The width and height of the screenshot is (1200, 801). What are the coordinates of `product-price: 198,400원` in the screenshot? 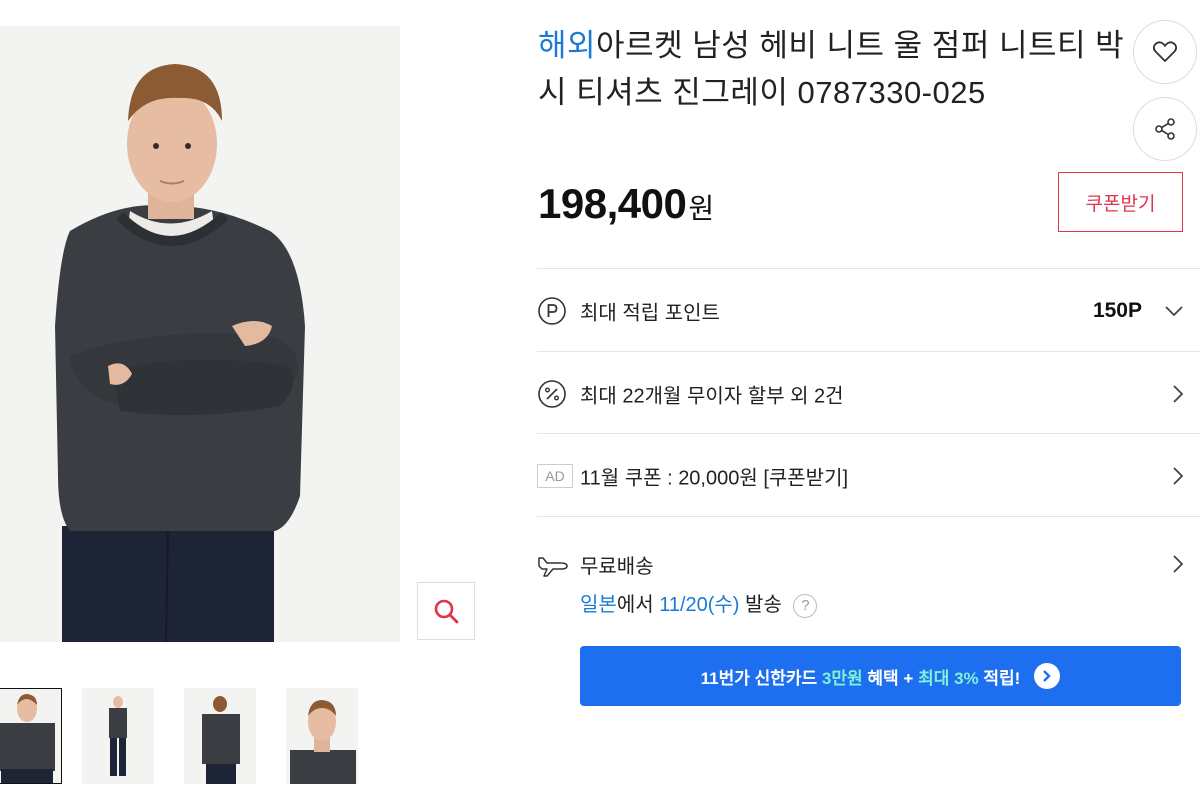 It's located at (626, 204).